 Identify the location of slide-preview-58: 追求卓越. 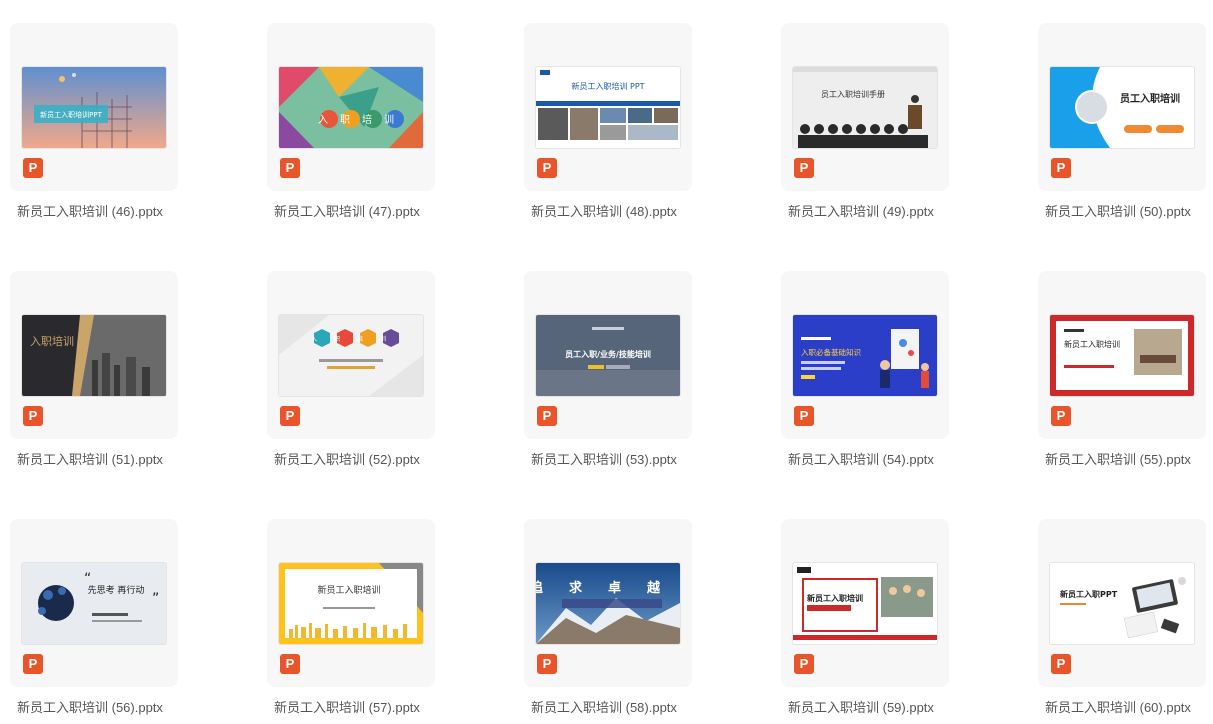
(608, 603).